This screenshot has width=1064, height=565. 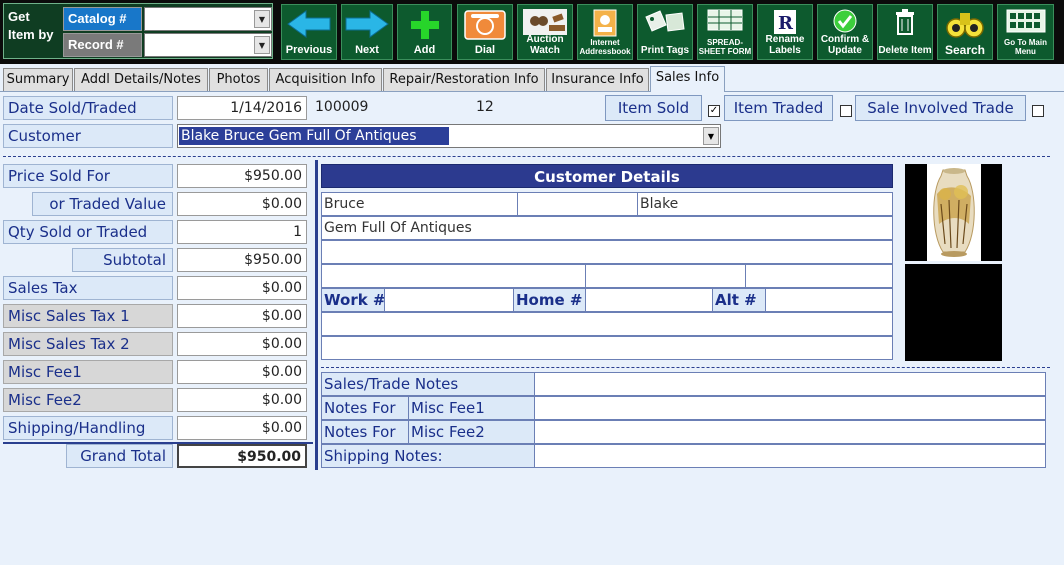 What do you see at coordinates (965, 32) in the screenshot?
I see `search-button: Search` at bounding box center [965, 32].